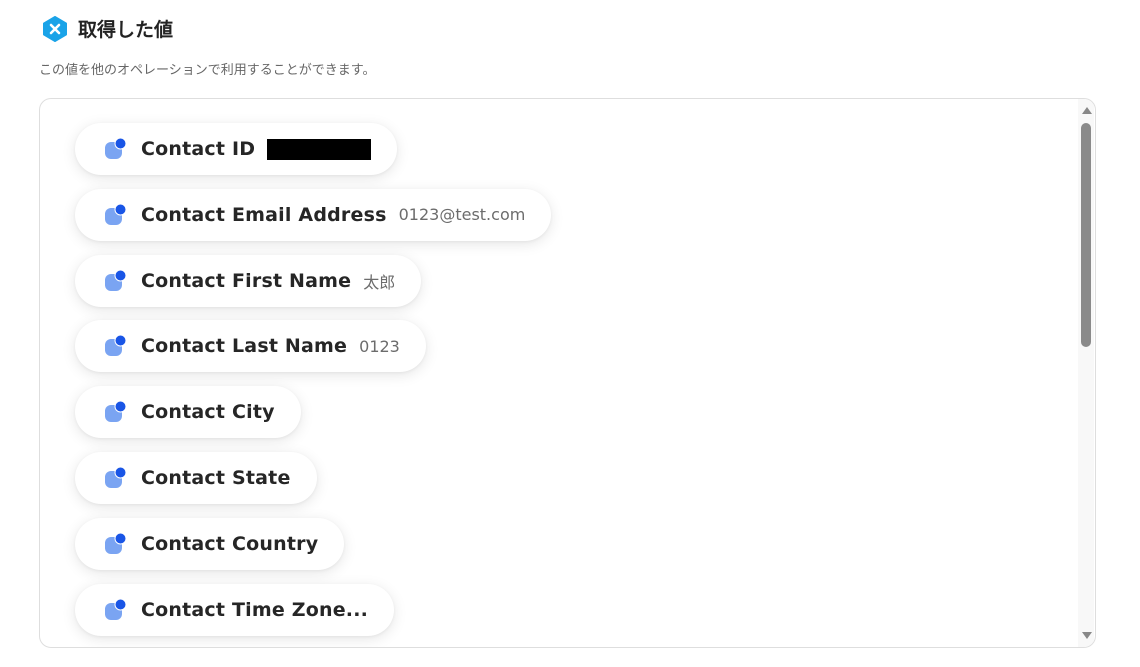 This screenshot has height=667, width=1140. I want to click on output-value-chip: Contact Last Name 0123, so click(250, 346).